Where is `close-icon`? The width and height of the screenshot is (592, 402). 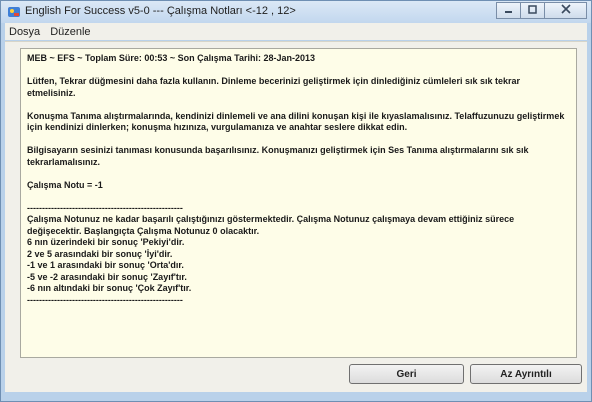 close-icon is located at coordinates (565, 10).